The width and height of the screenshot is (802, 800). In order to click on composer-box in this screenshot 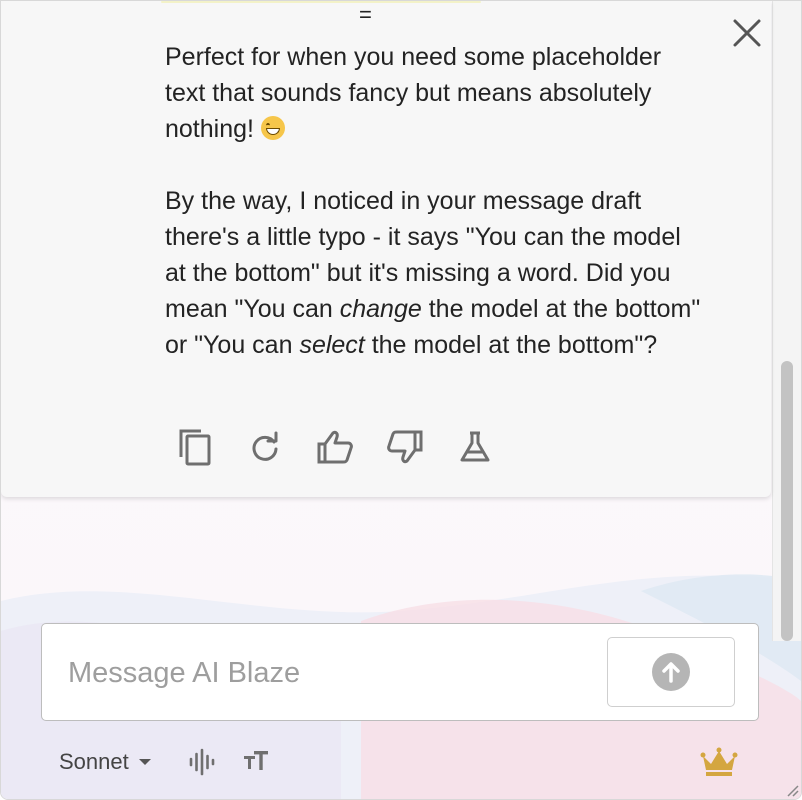, I will do `click(400, 672)`.